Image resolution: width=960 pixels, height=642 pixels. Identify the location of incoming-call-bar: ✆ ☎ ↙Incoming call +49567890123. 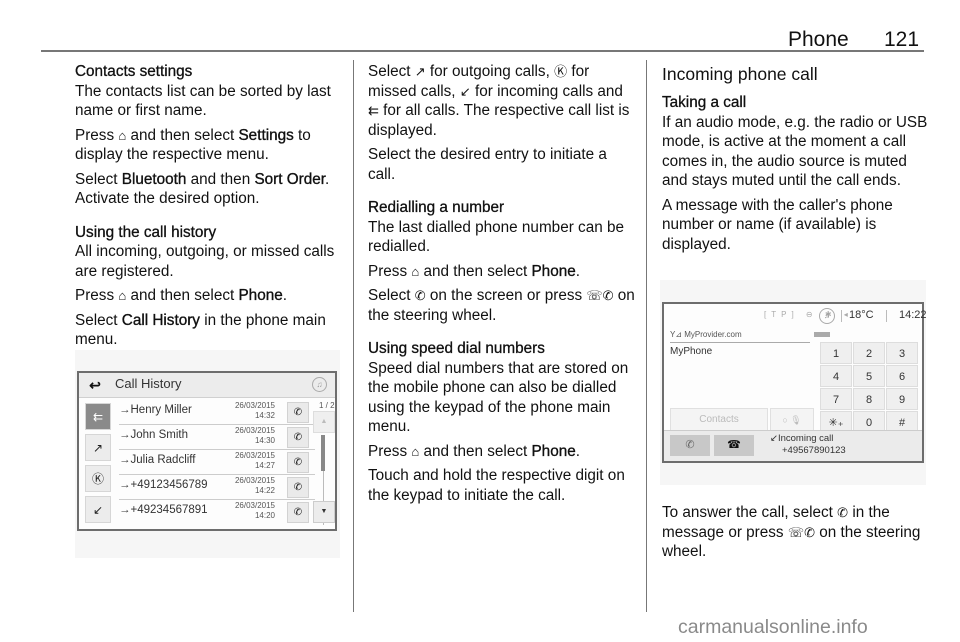
(793, 445).